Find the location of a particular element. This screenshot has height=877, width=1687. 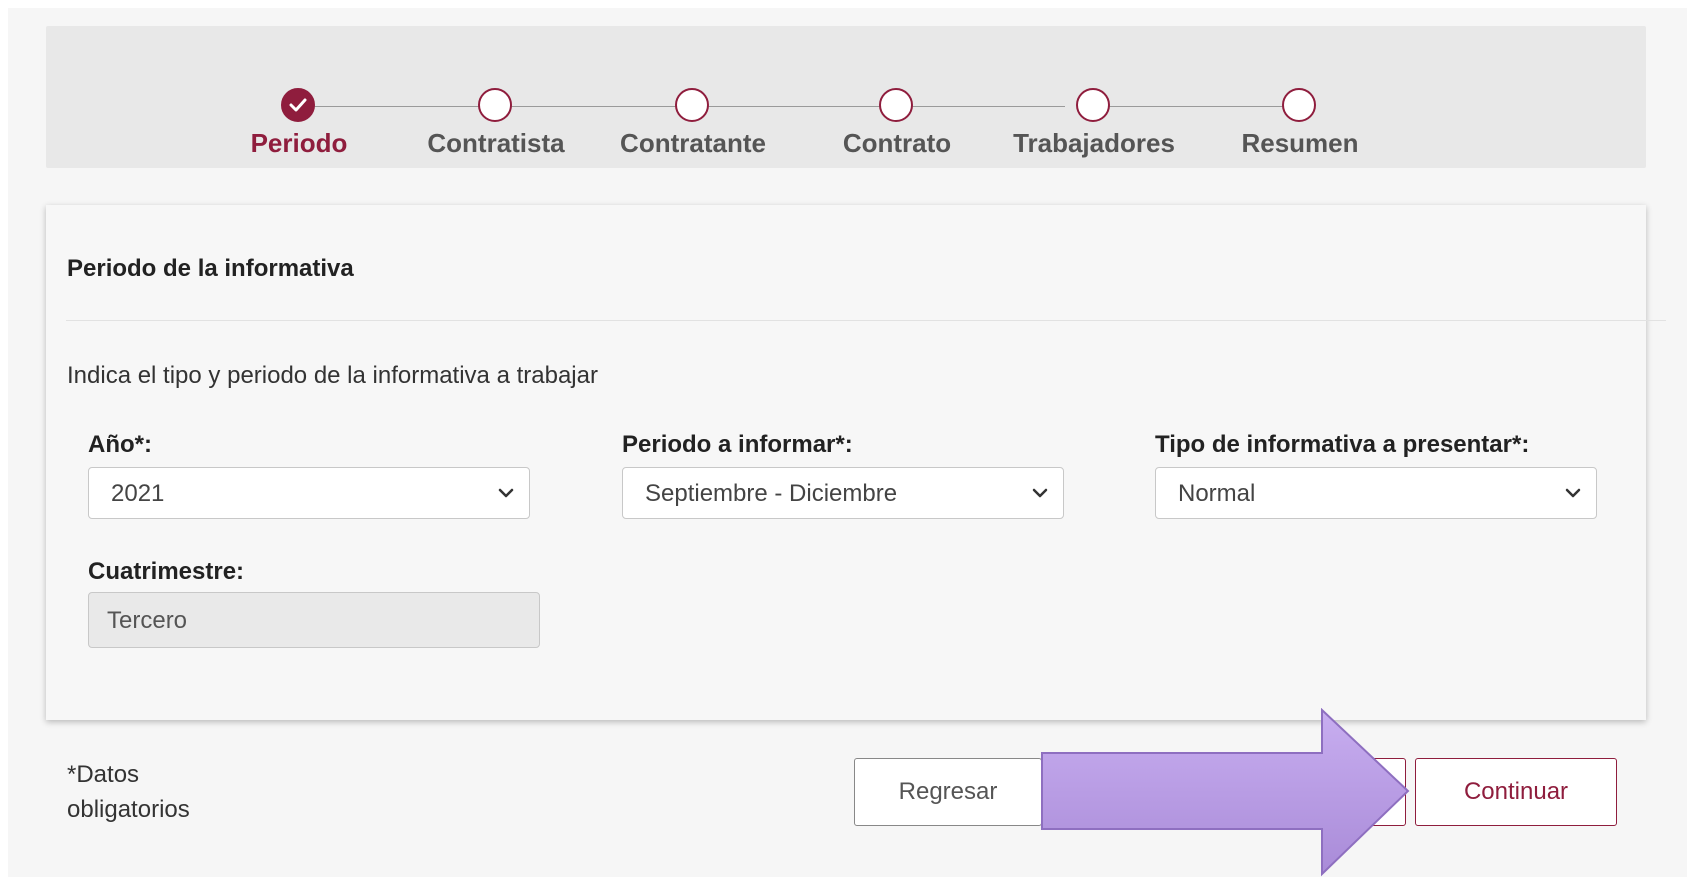

step-resumen: Resumen is located at coordinates (1300, 97).